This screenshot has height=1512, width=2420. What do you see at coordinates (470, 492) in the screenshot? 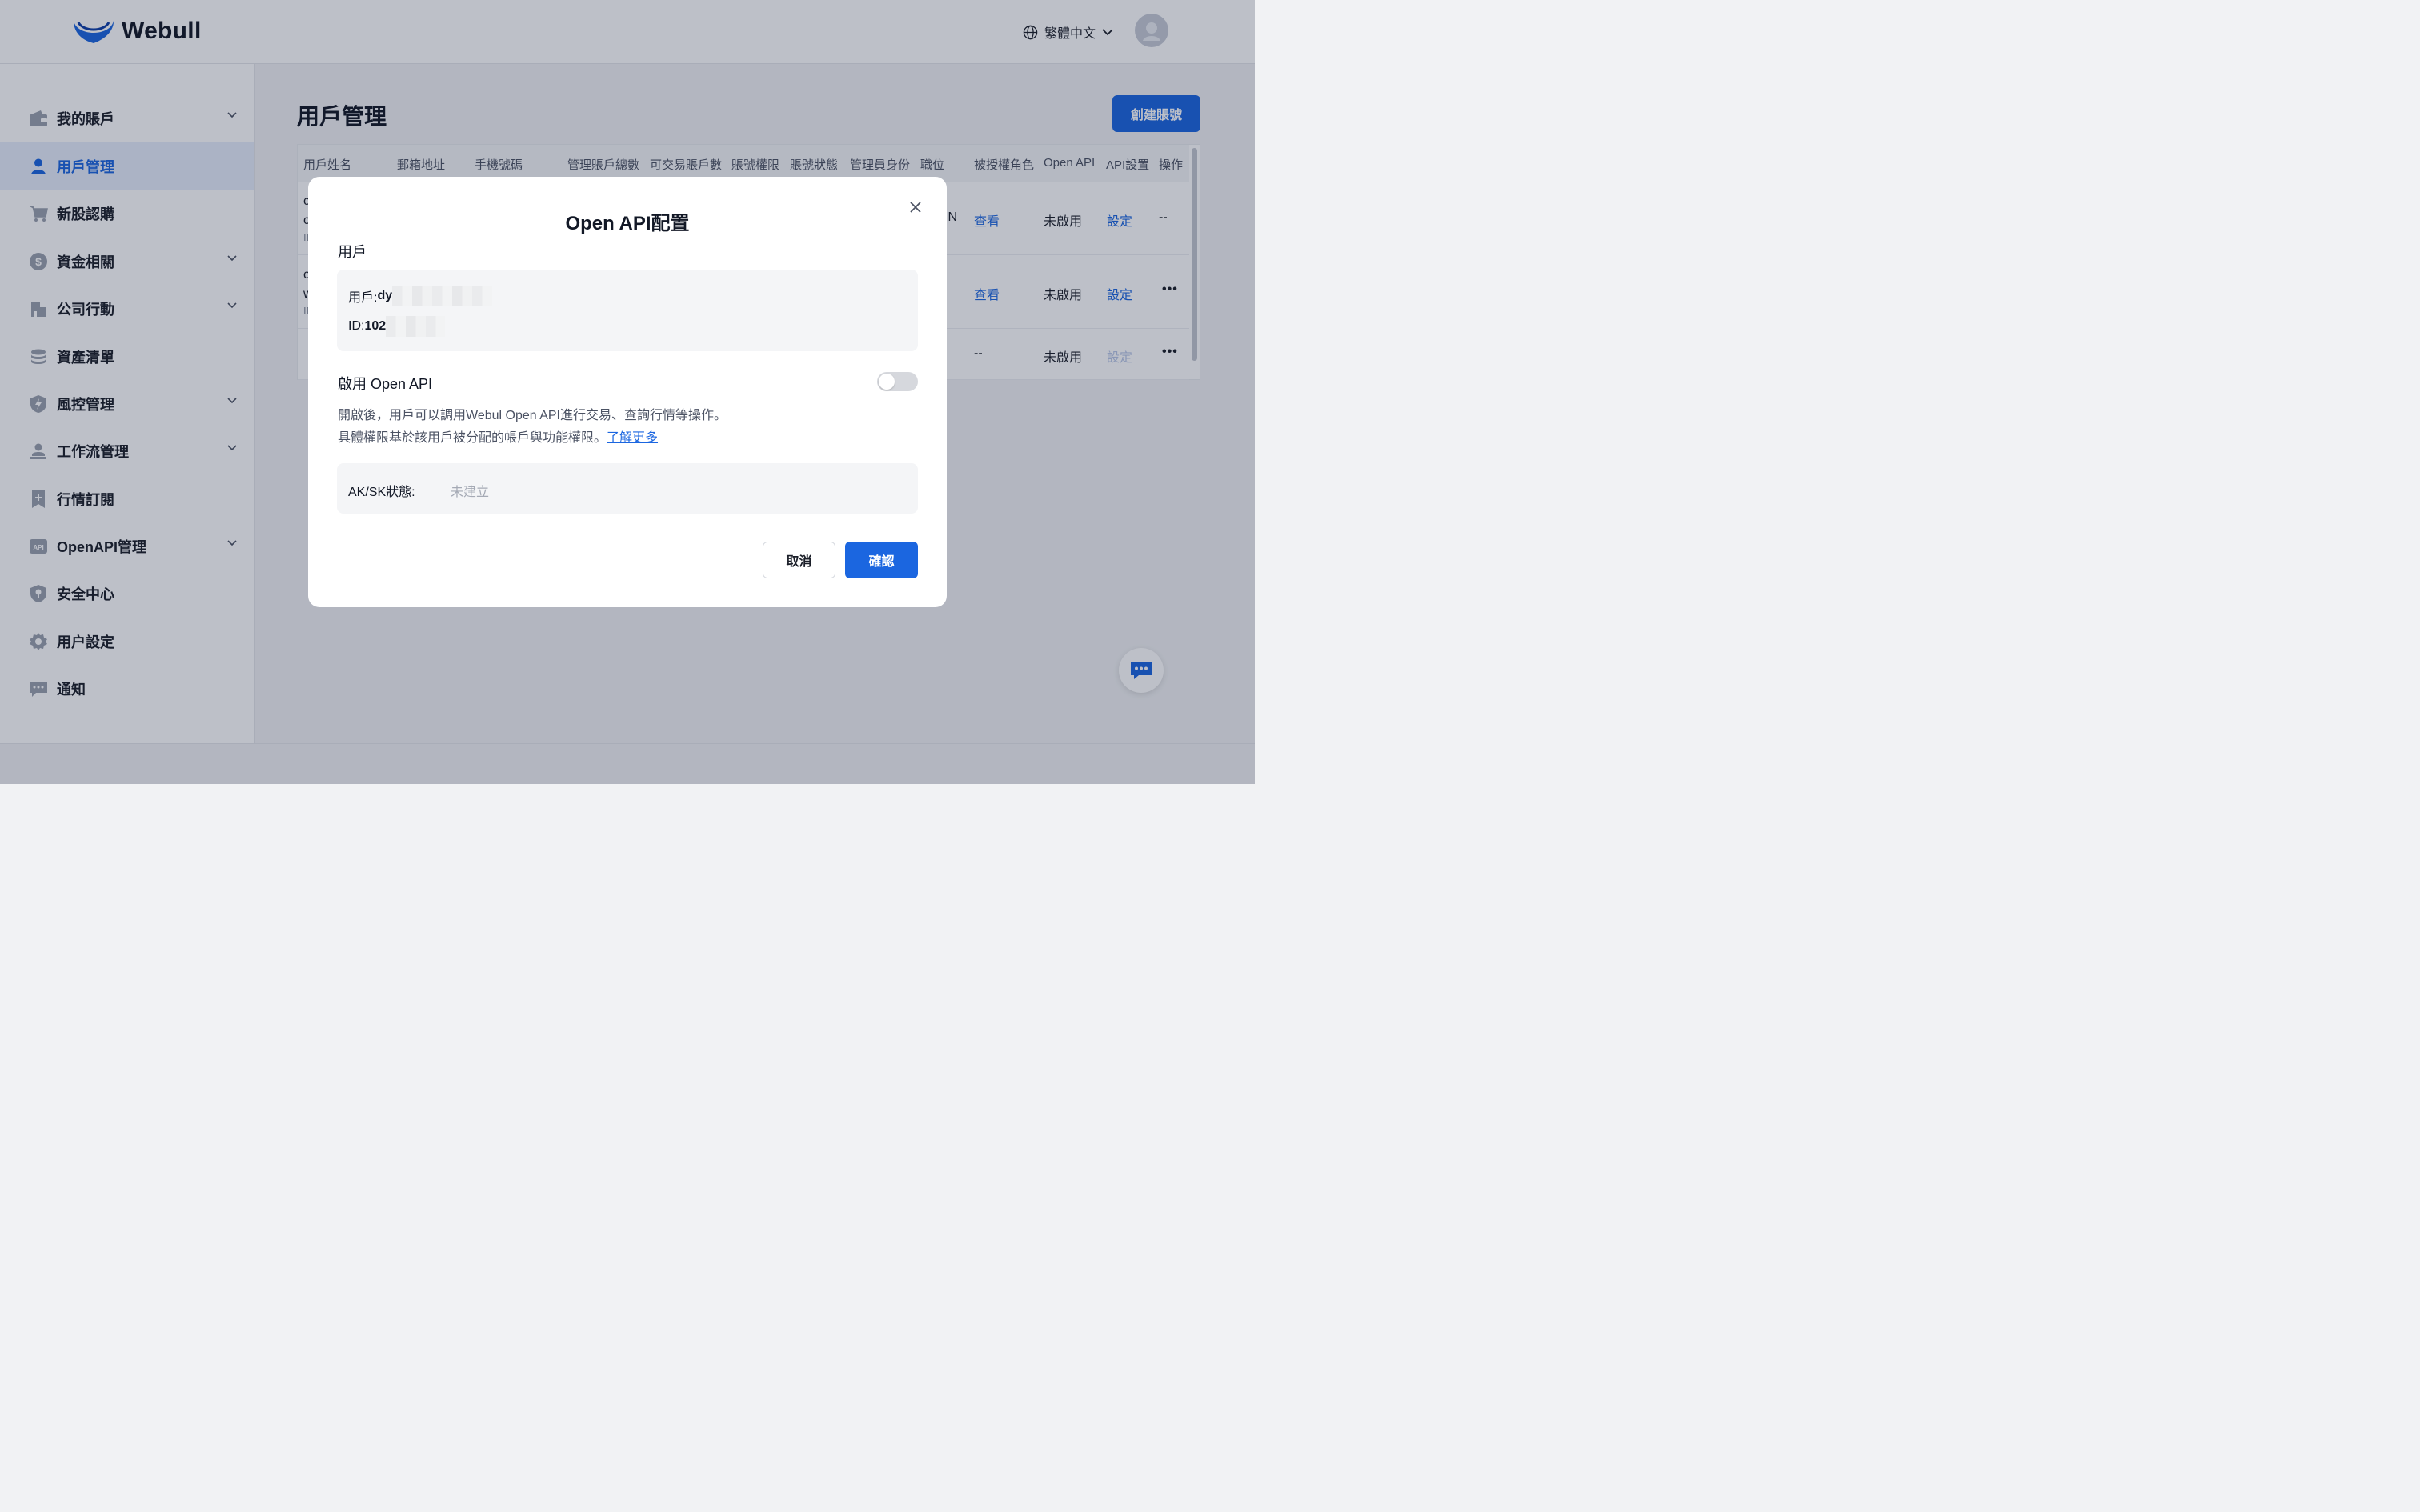
I see `ak-sk-status-value: 未建立` at bounding box center [470, 492].